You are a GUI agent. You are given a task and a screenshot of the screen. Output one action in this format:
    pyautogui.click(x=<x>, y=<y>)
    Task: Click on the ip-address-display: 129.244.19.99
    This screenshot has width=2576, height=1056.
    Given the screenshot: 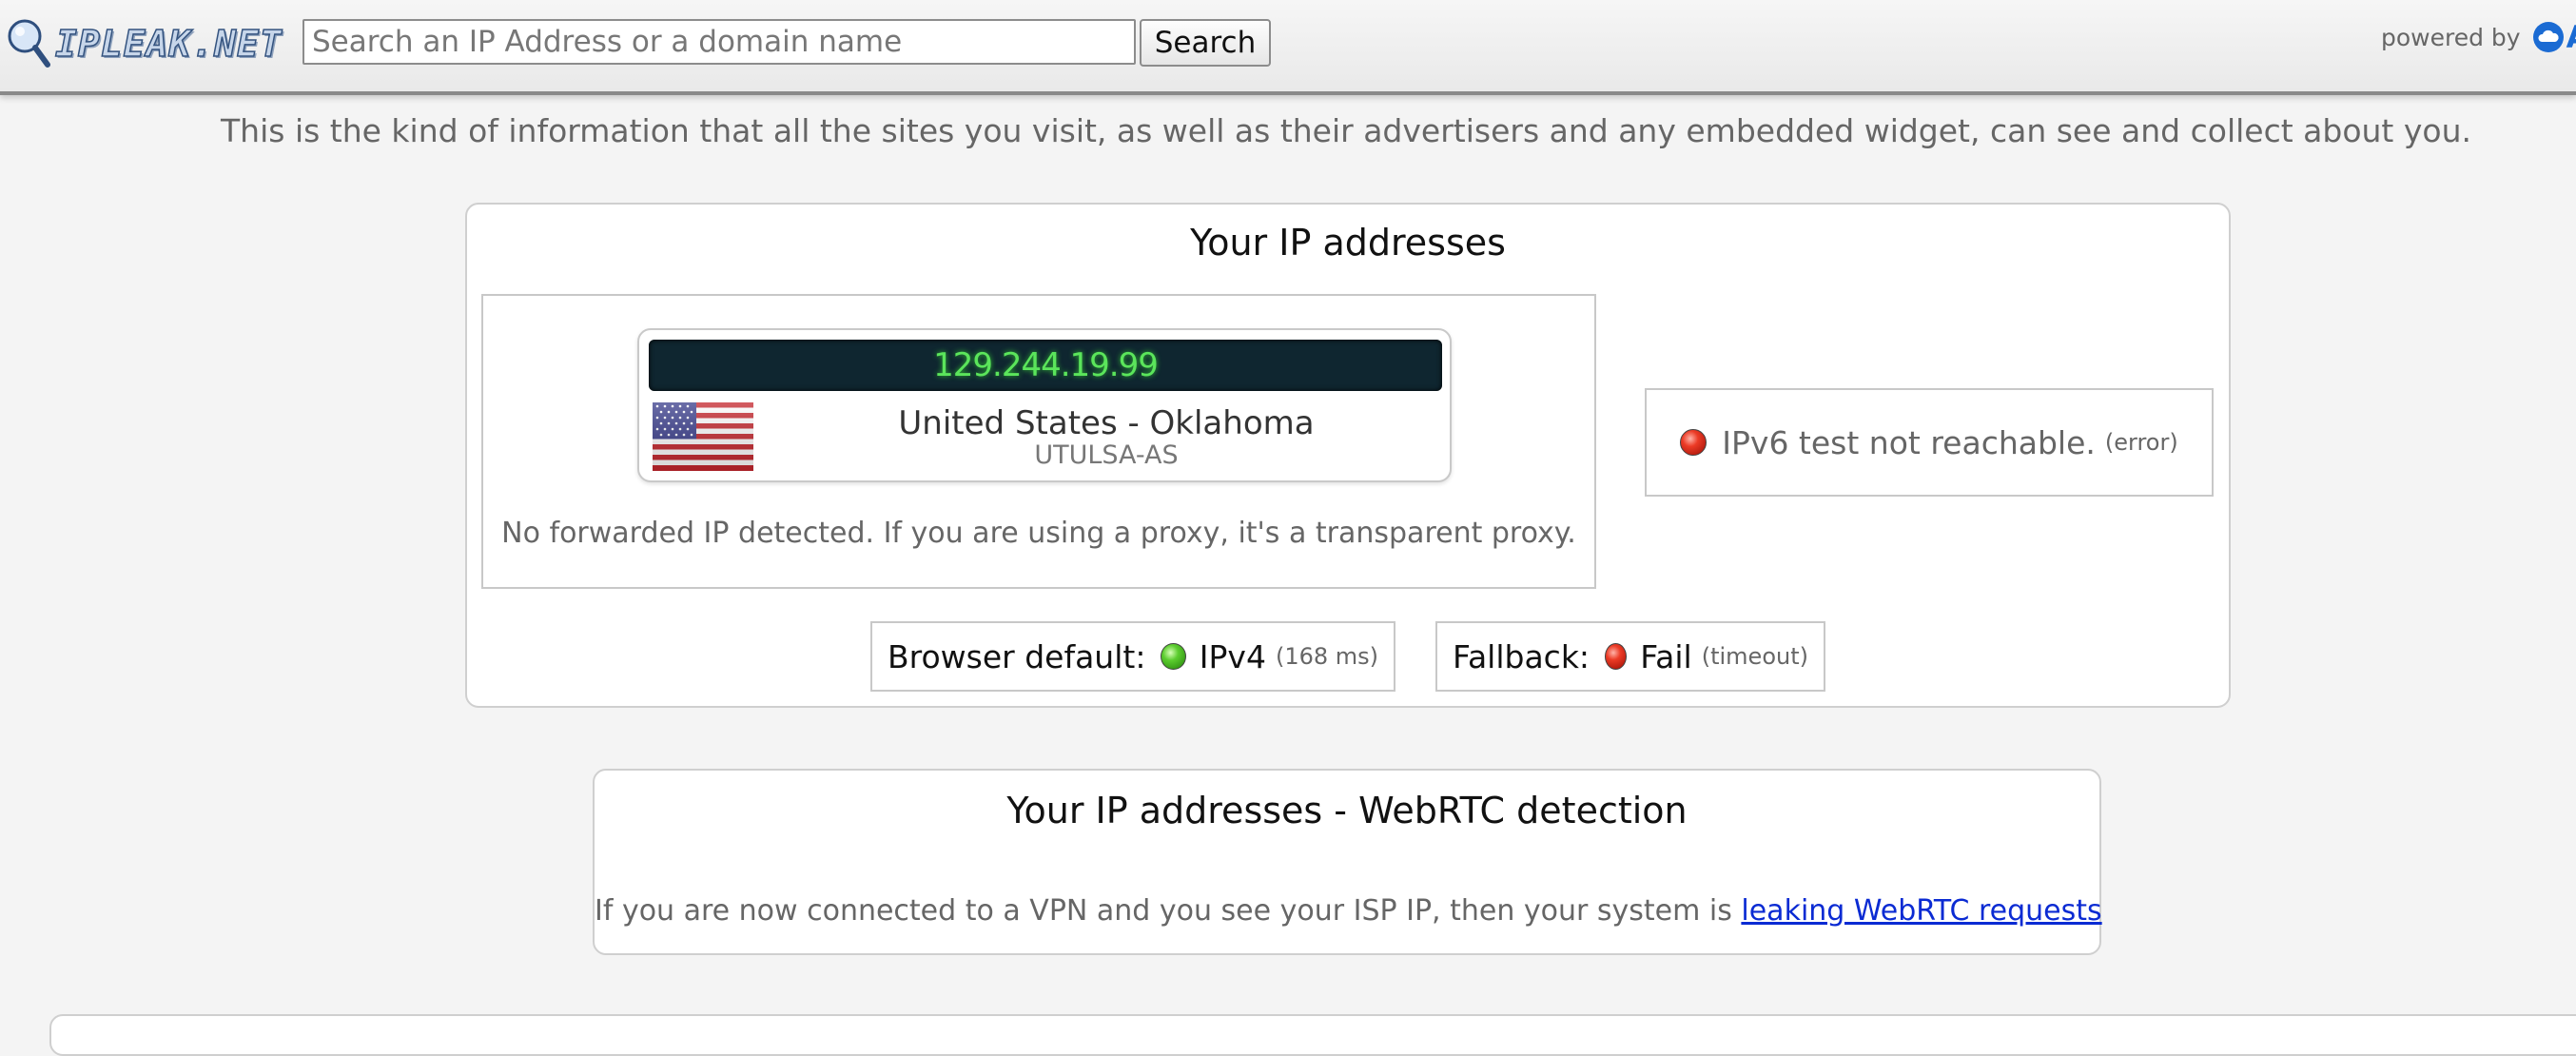 What is the action you would take?
    pyautogui.click(x=1045, y=365)
    